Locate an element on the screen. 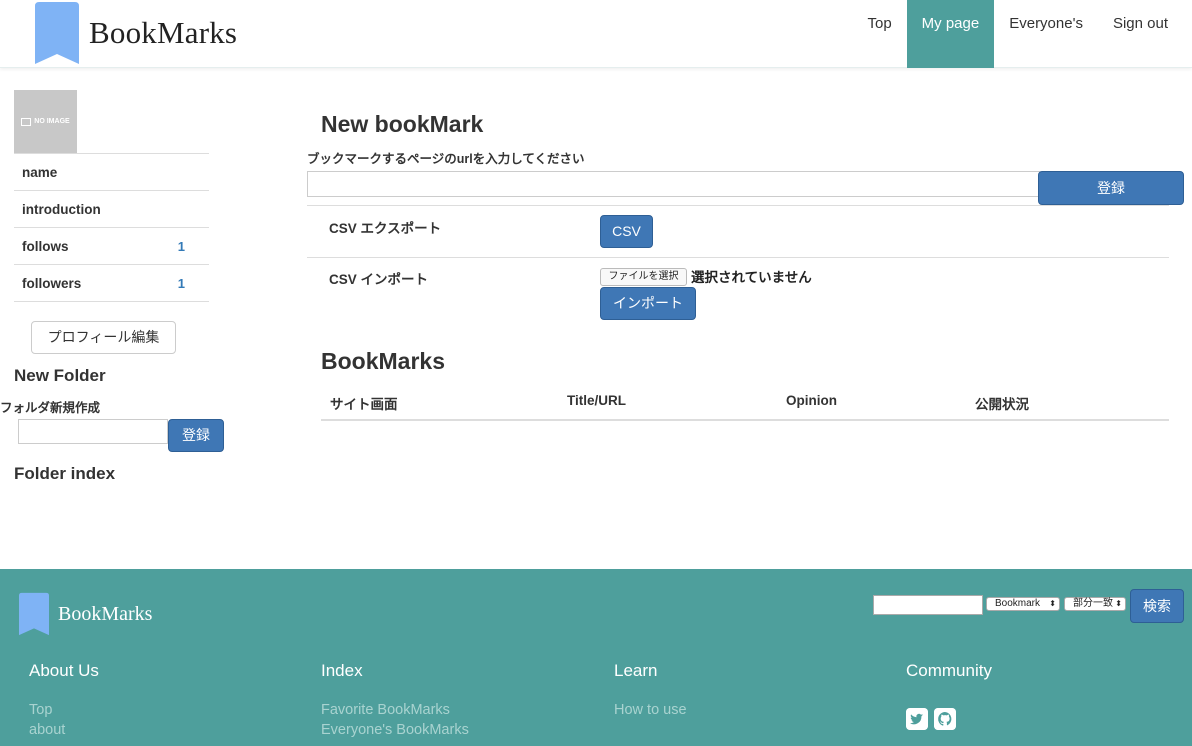 This screenshot has width=1192, height=746. search-type-select: Bookmark ⬍ is located at coordinates (1023, 604).